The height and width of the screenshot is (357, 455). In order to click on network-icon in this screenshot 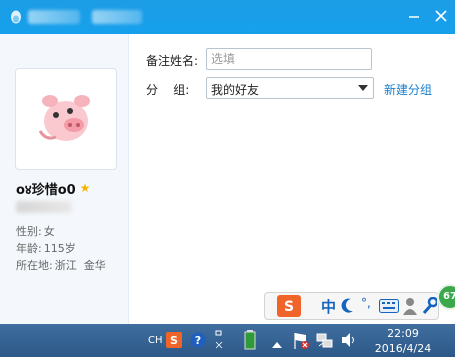, I will do `click(325, 342)`.